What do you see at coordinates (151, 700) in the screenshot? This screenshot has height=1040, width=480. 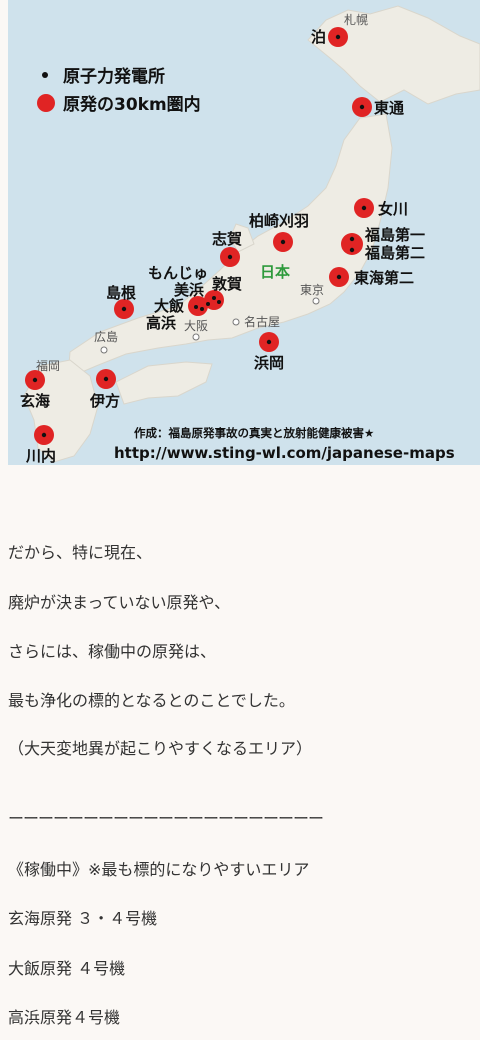 I see `paragraph-line: 最も浄化の標的となるとのことでした。` at bounding box center [151, 700].